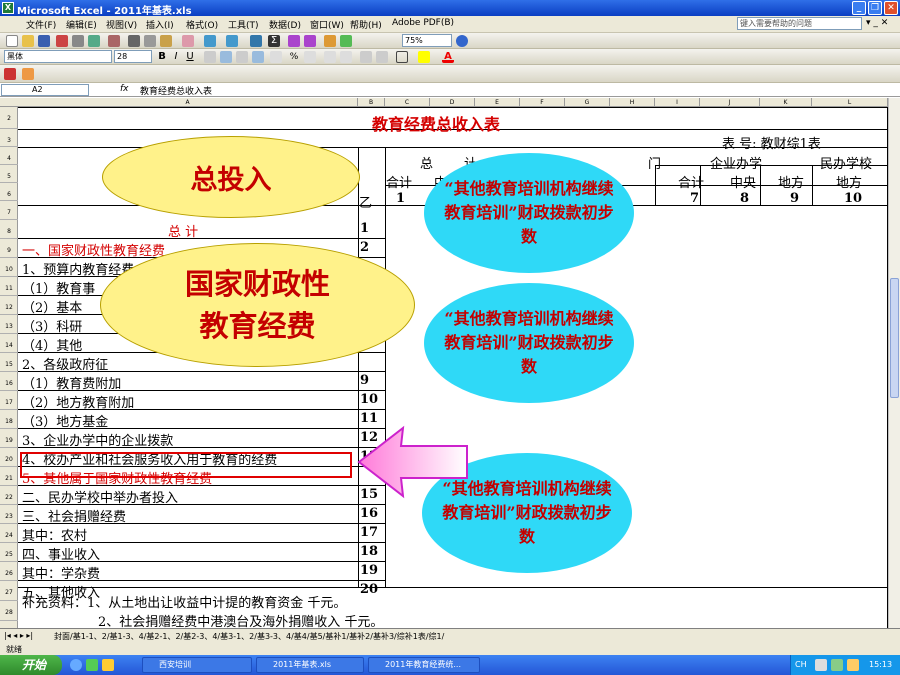 This screenshot has width=900, height=675. What do you see at coordinates (197, 665) in the screenshot?
I see `task-xian-training: 西安培训` at bounding box center [197, 665].